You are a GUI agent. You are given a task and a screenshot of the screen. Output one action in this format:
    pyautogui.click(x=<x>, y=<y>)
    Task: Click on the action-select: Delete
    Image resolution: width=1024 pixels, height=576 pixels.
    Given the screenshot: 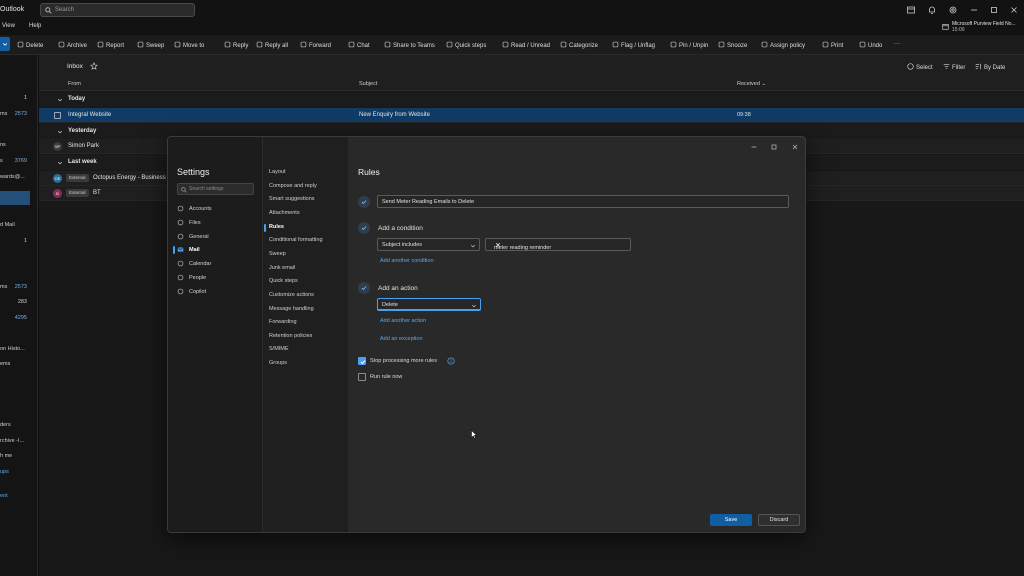 What is the action you would take?
    pyautogui.click(x=429, y=304)
    